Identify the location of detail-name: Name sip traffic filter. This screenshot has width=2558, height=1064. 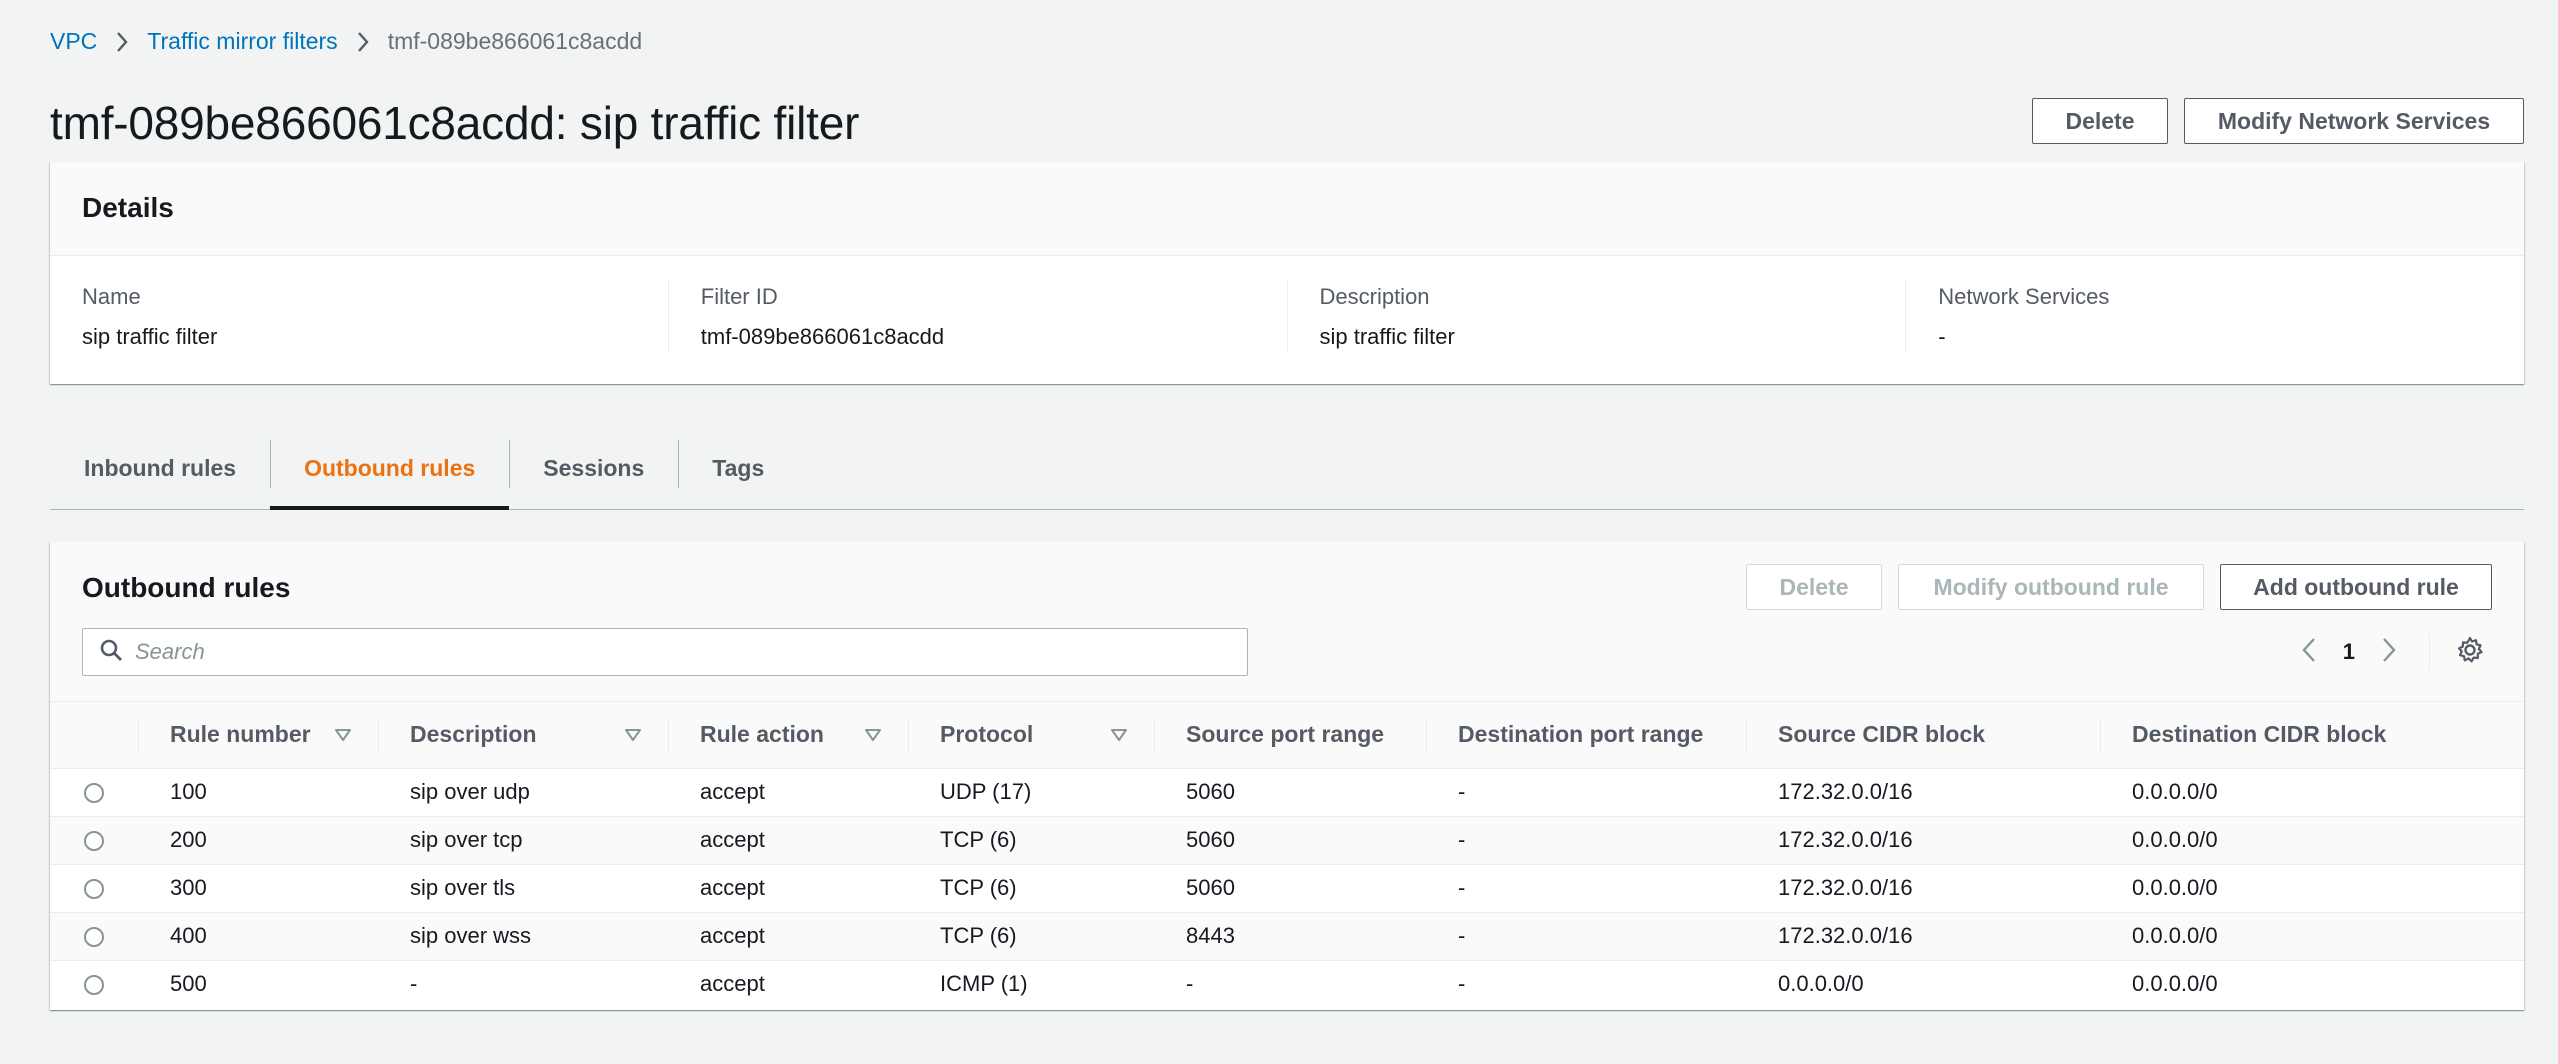
(359, 316).